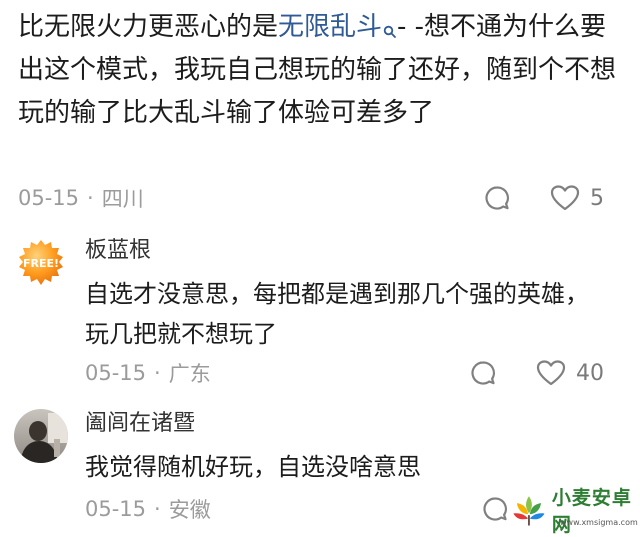 This screenshot has width=640, height=537. What do you see at coordinates (253, 467) in the screenshot?
I see `reply-text: 我觉得随机好玩，自选没啥意思` at bounding box center [253, 467].